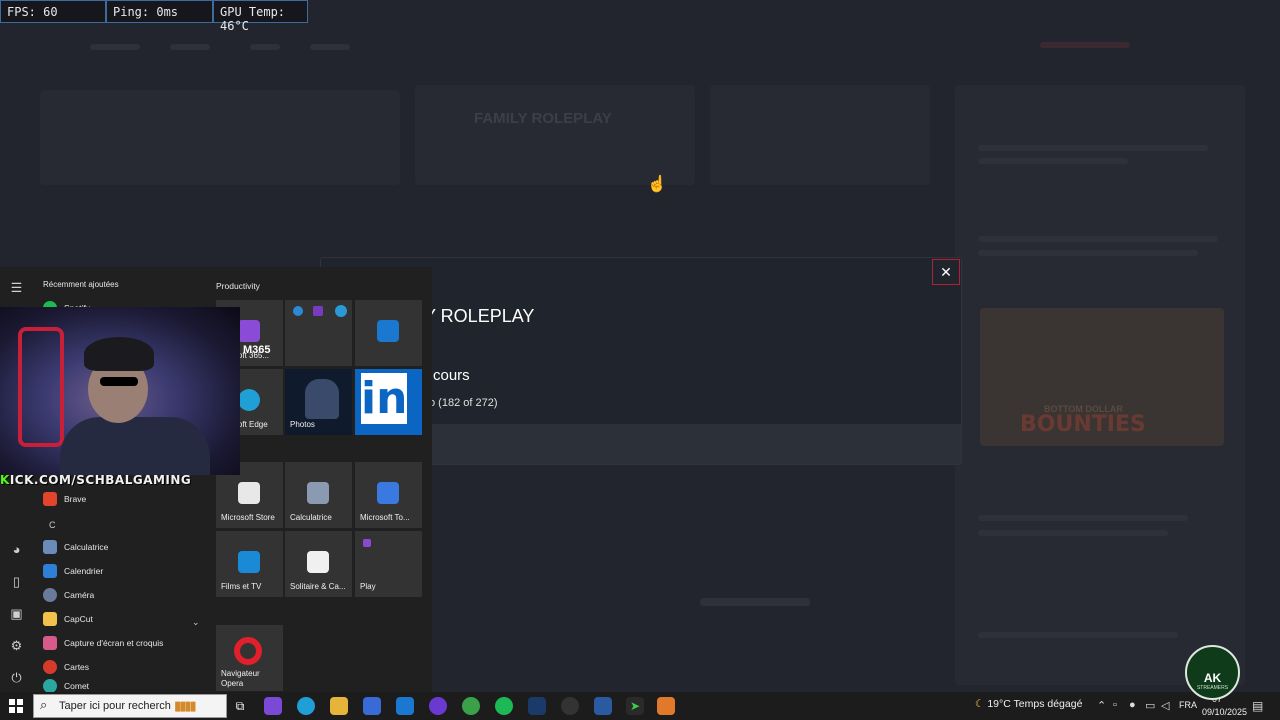 The width and height of the screenshot is (1280, 720). Describe the element at coordinates (504, 706) in the screenshot. I see `spotify-icon` at that location.